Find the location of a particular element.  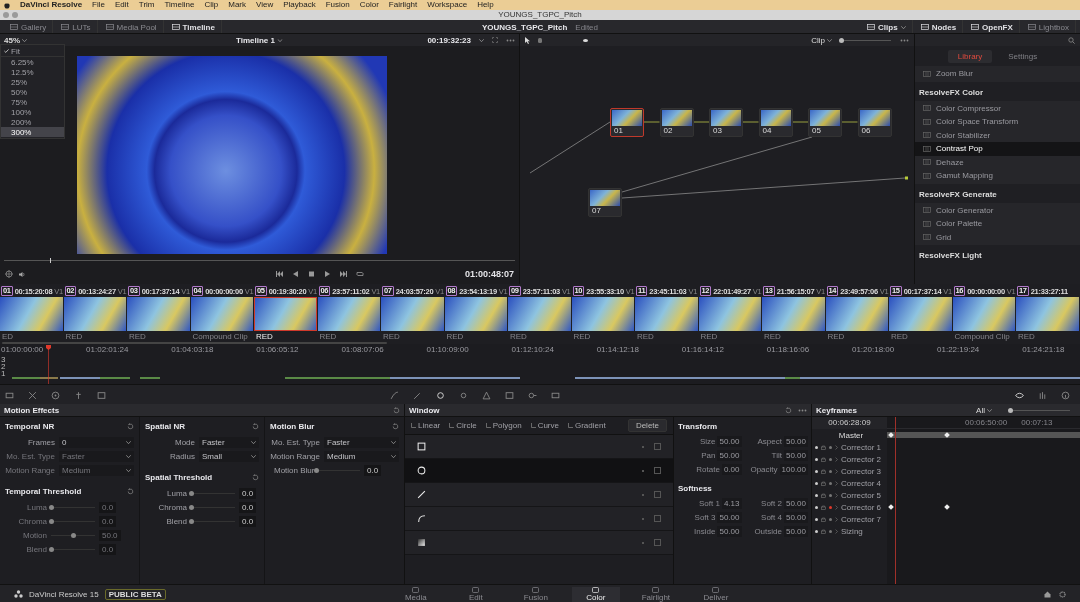

menu-item: Fairlight is located at coordinates (403, 5).